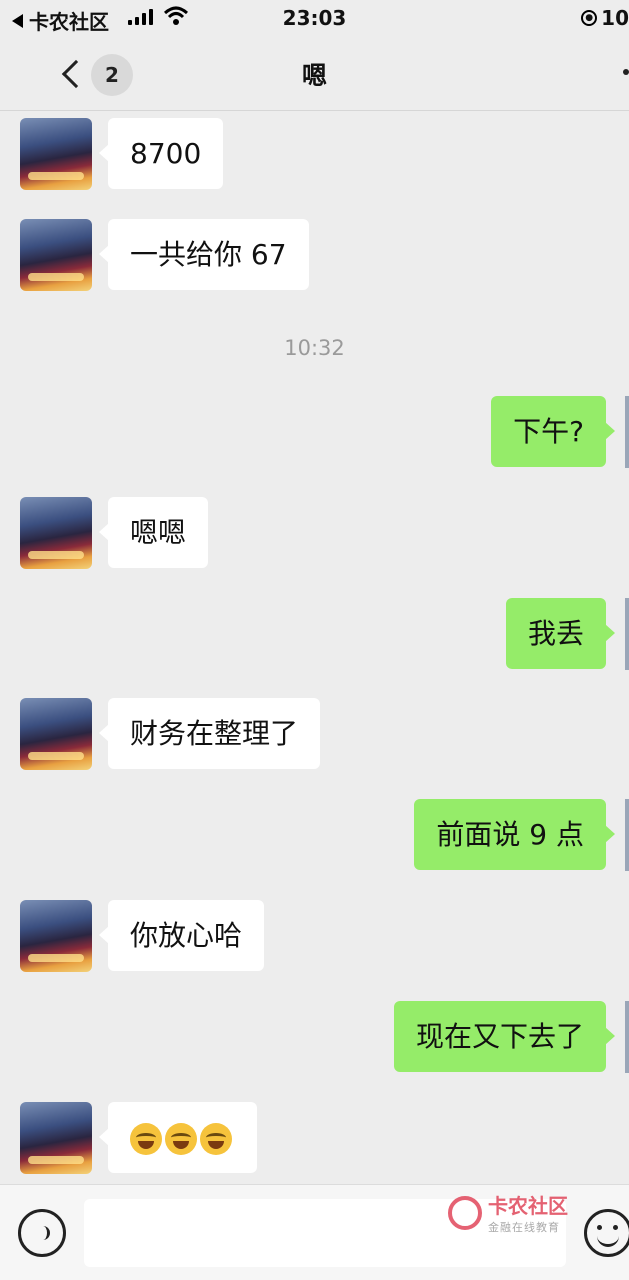 The height and width of the screenshot is (1280, 629). Describe the element at coordinates (524, 1227) in the screenshot. I see `watermark-subtitle: 金融在线教育` at that location.